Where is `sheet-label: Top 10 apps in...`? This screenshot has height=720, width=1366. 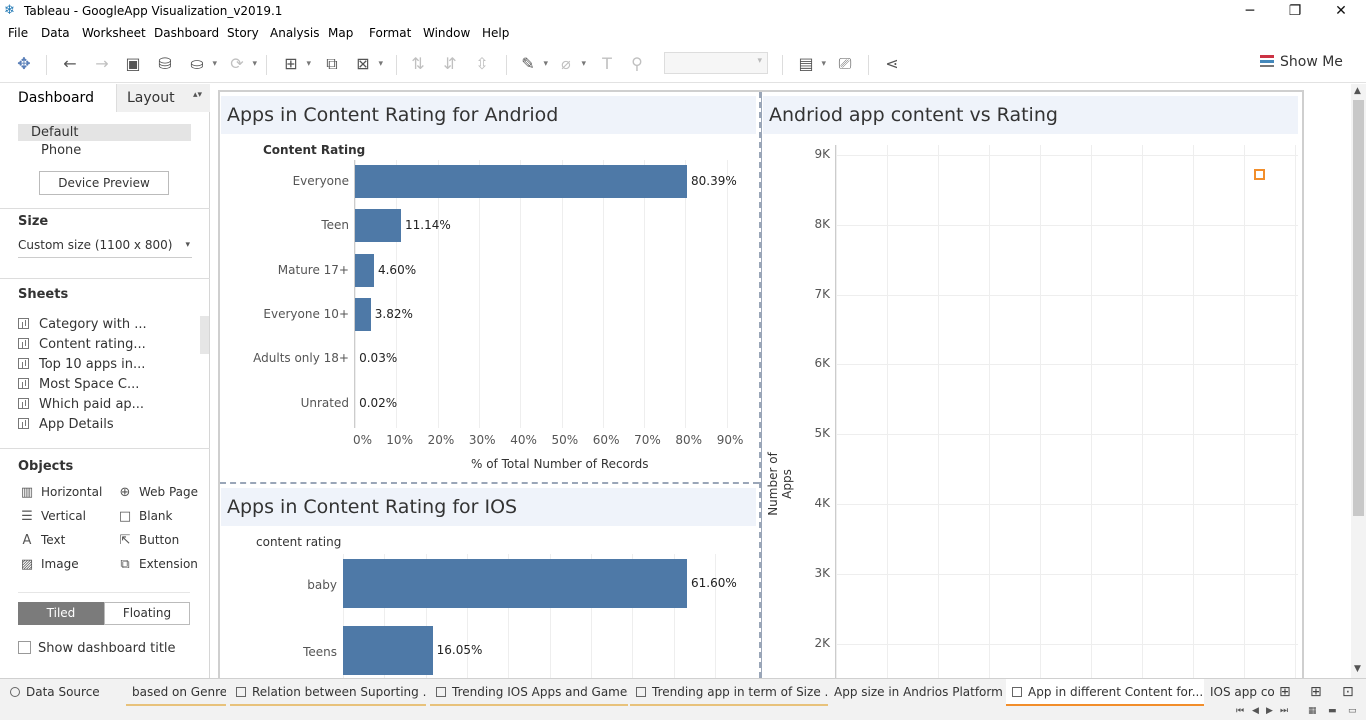
sheet-label: Top 10 apps in... is located at coordinates (92, 364).